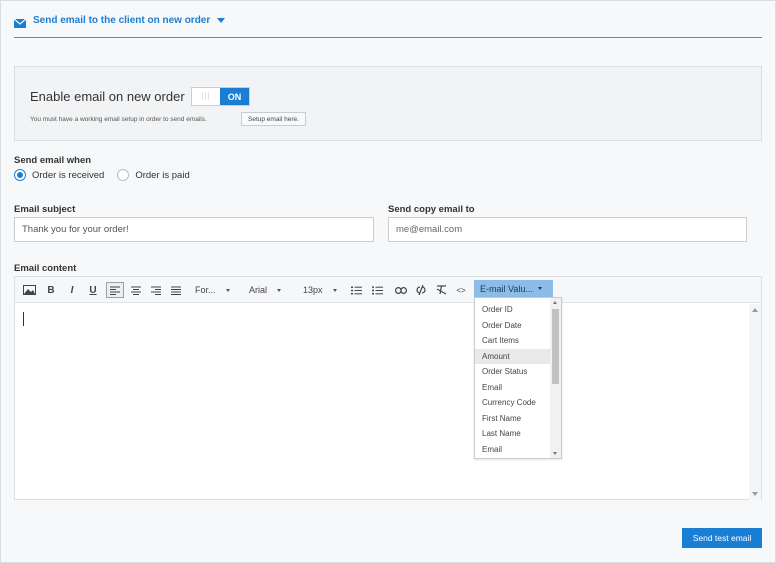 Image resolution: width=776 pixels, height=563 pixels. Describe the element at coordinates (176, 290) in the screenshot. I see `align-justify-icon` at that location.